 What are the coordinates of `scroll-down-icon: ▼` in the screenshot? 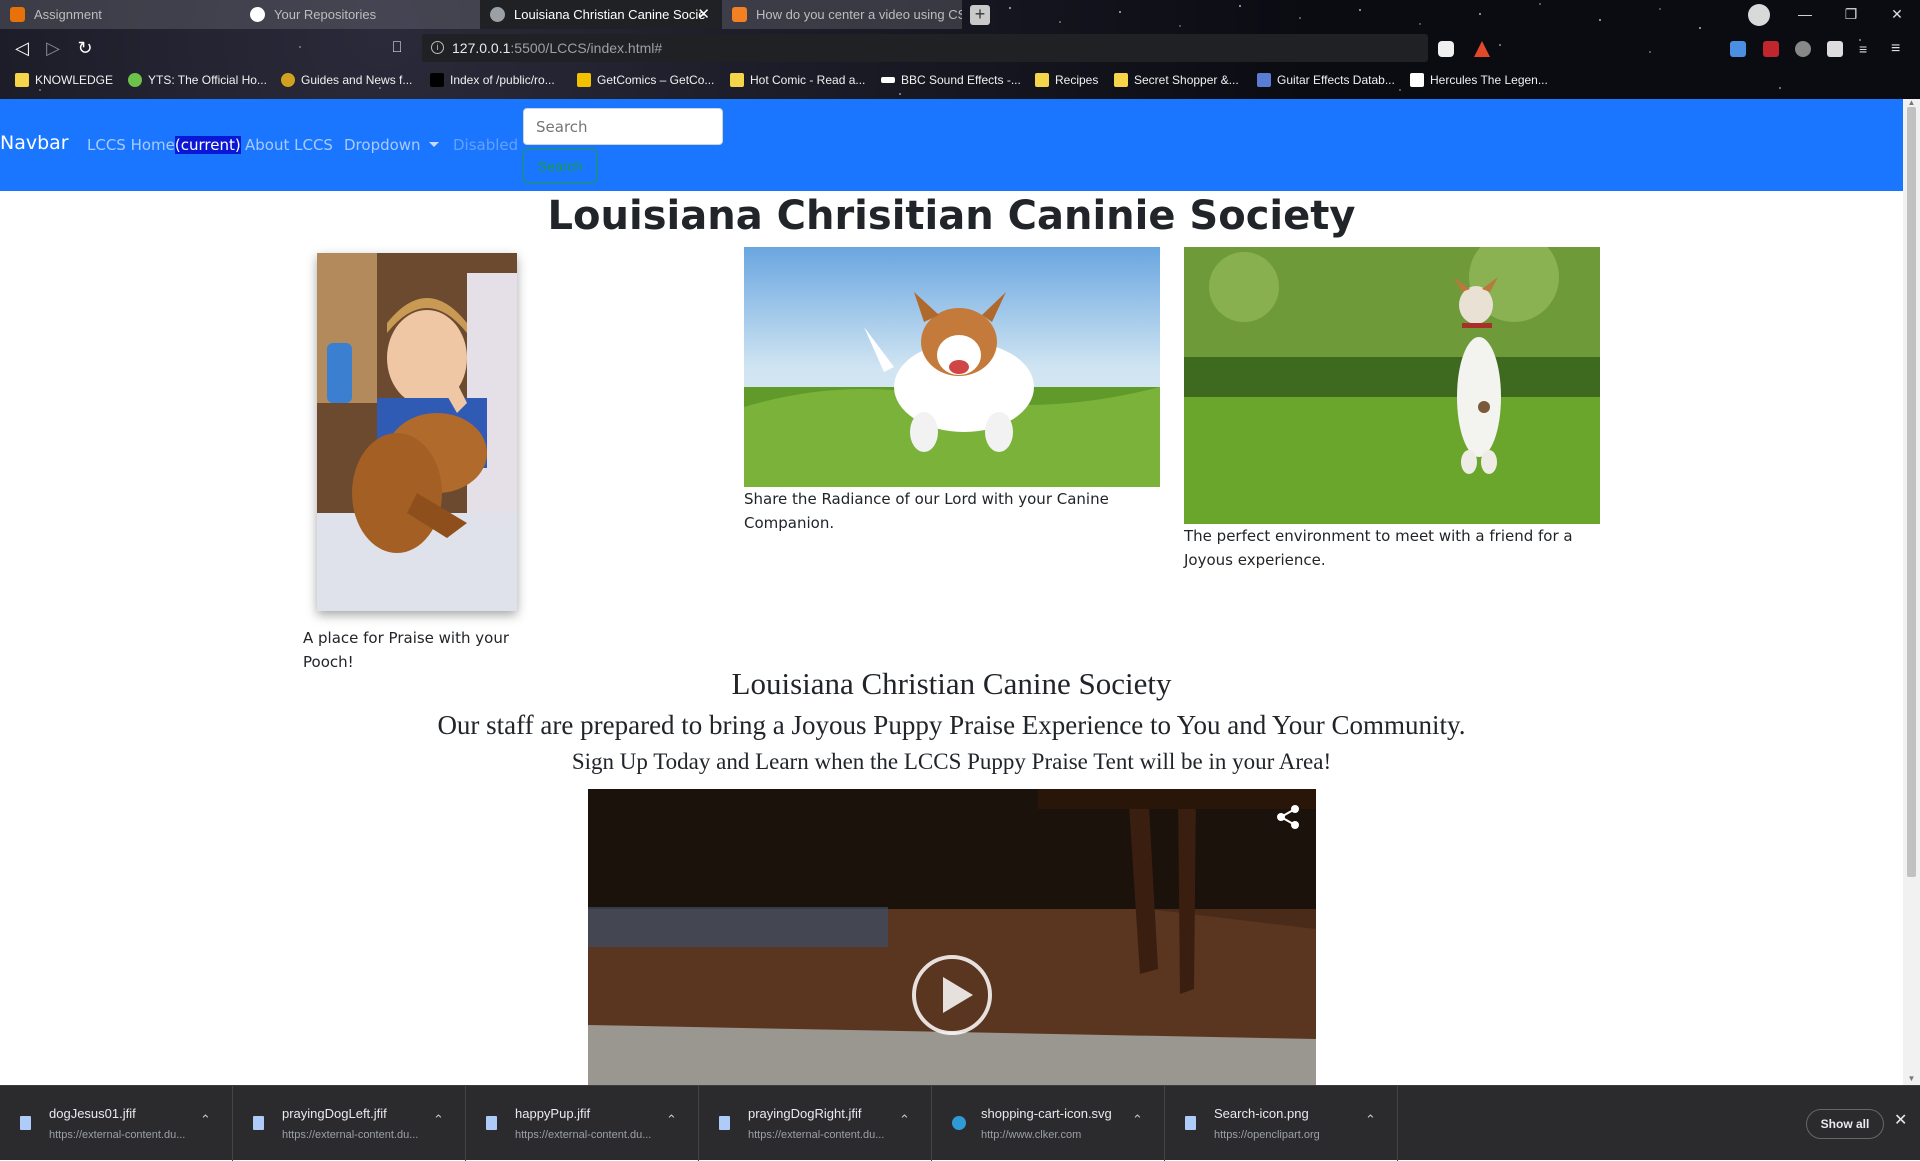 It's located at (1911, 1079).